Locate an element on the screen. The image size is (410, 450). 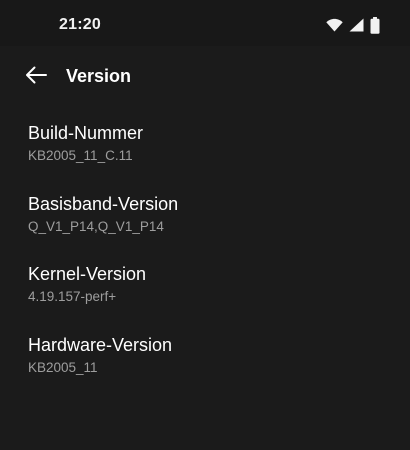
battery-icon is located at coordinates (375, 25).